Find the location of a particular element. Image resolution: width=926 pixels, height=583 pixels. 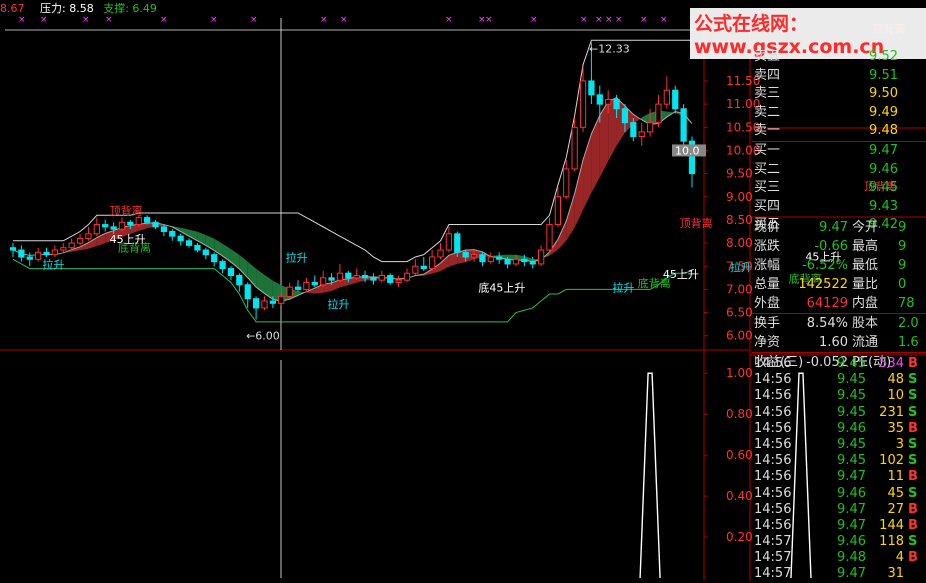

order-price: 9.43 is located at coordinates (883, 206).